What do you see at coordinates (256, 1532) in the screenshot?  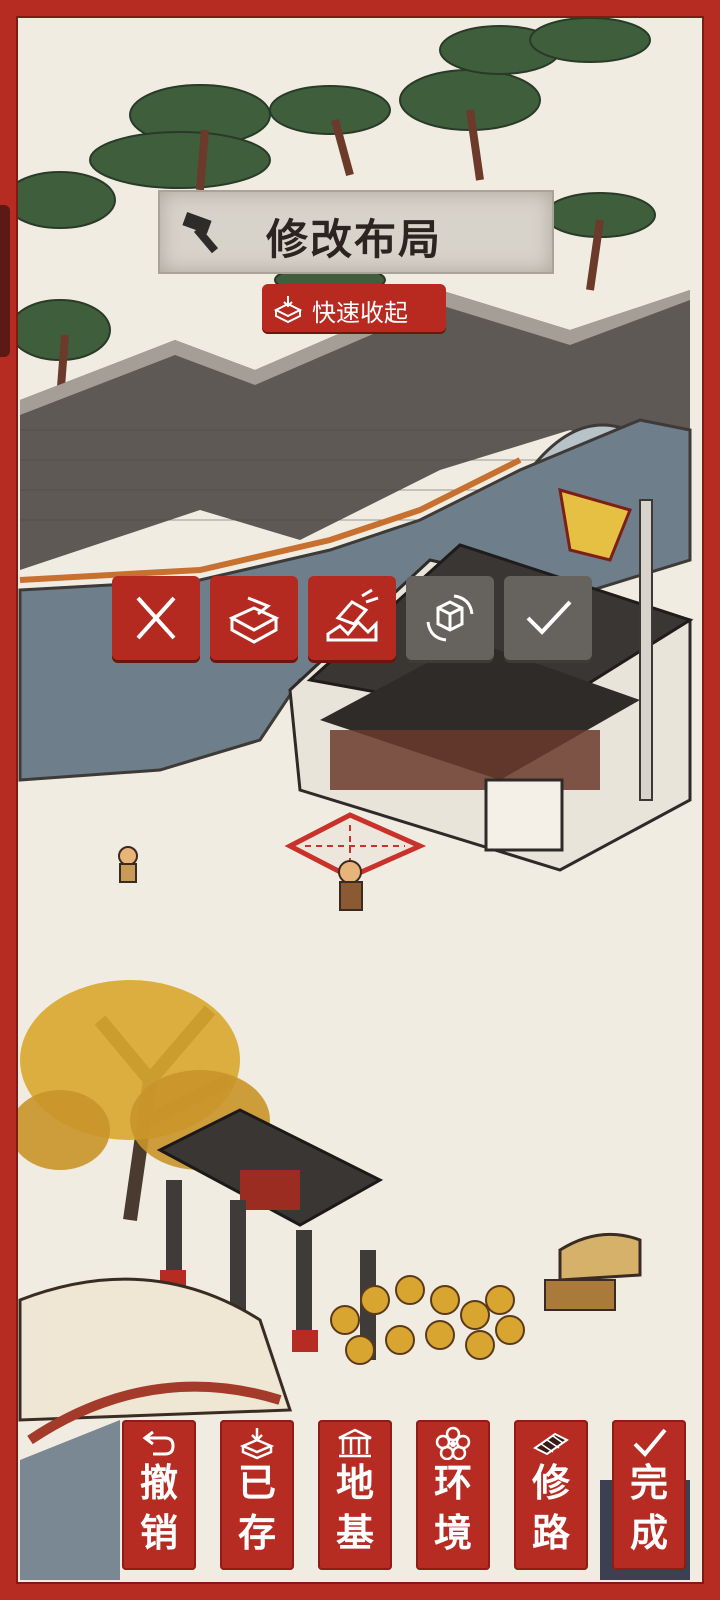 I see `stored-label-2: 存` at bounding box center [256, 1532].